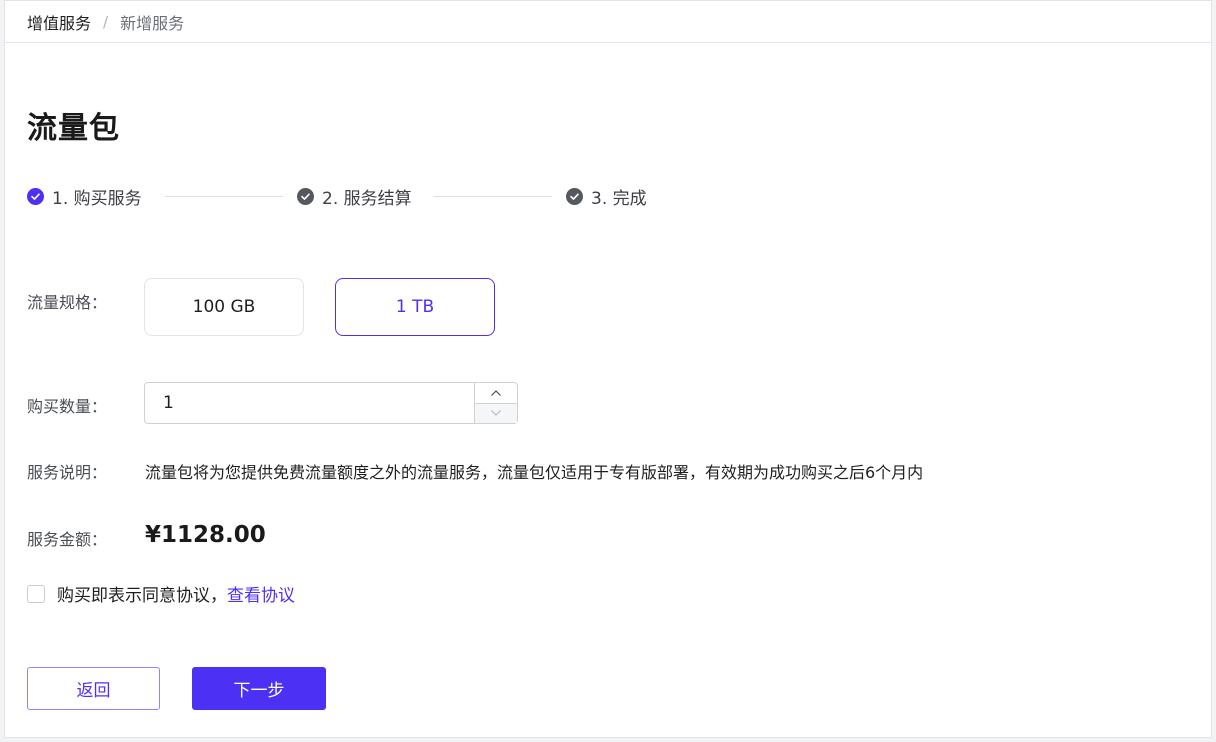  What do you see at coordinates (309, 403) in the screenshot?
I see `quantity-input` at bounding box center [309, 403].